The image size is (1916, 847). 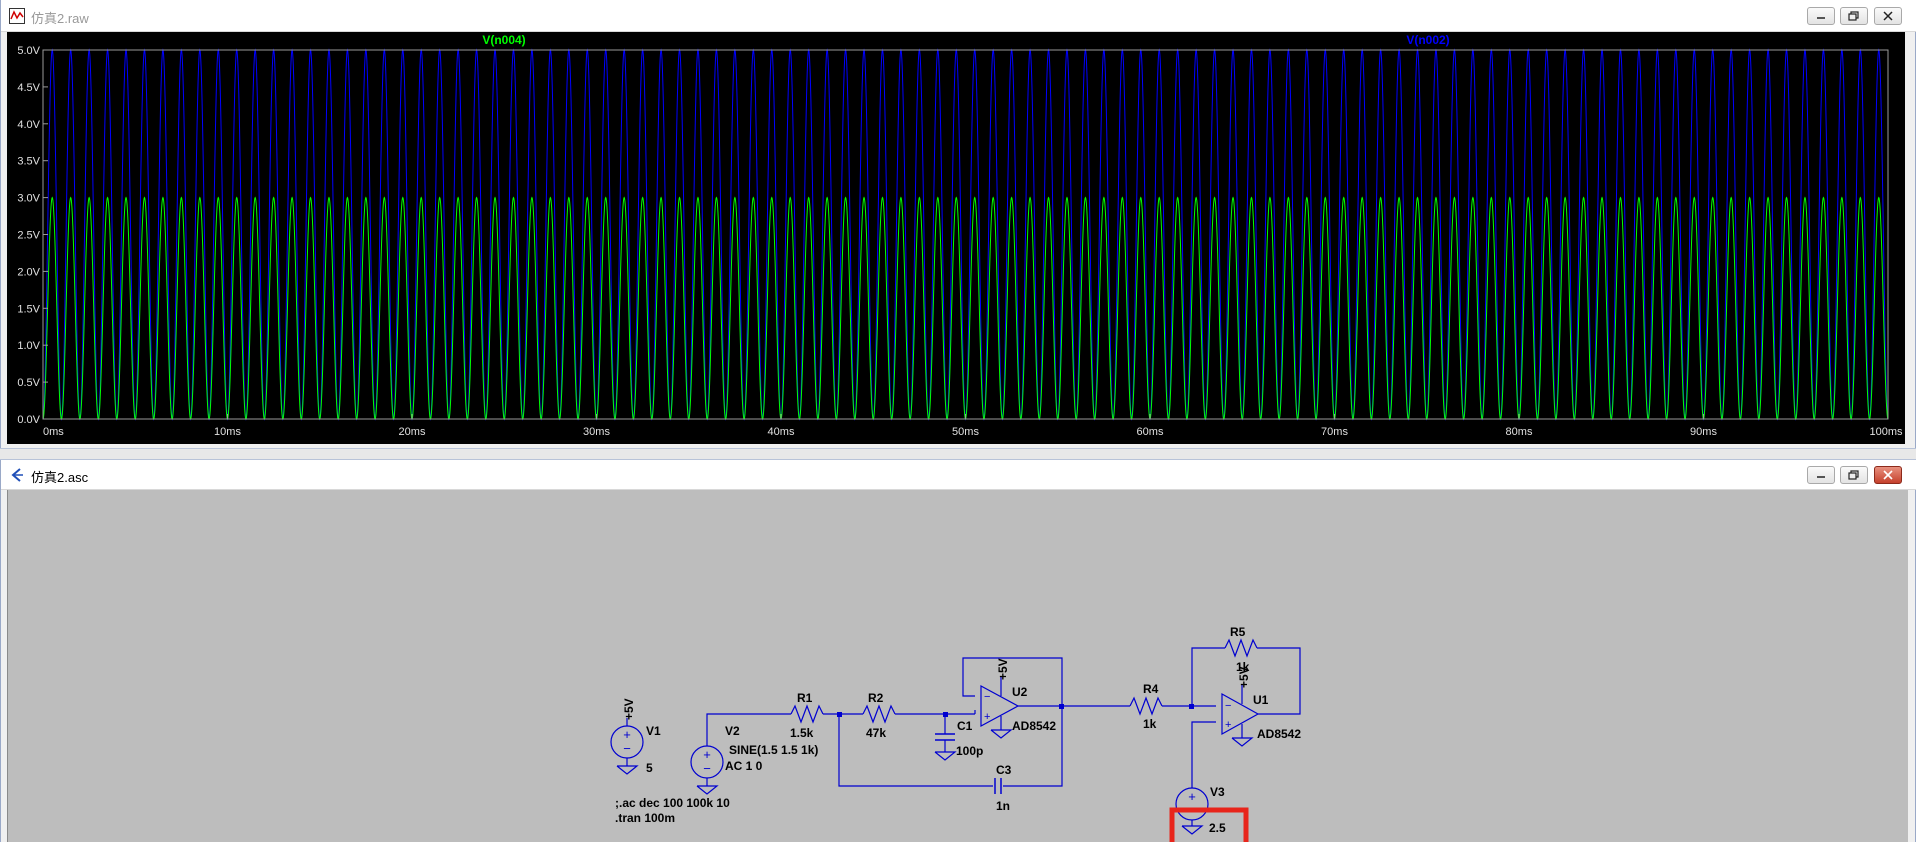 I want to click on v1-value: 5, so click(x=649, y=768).